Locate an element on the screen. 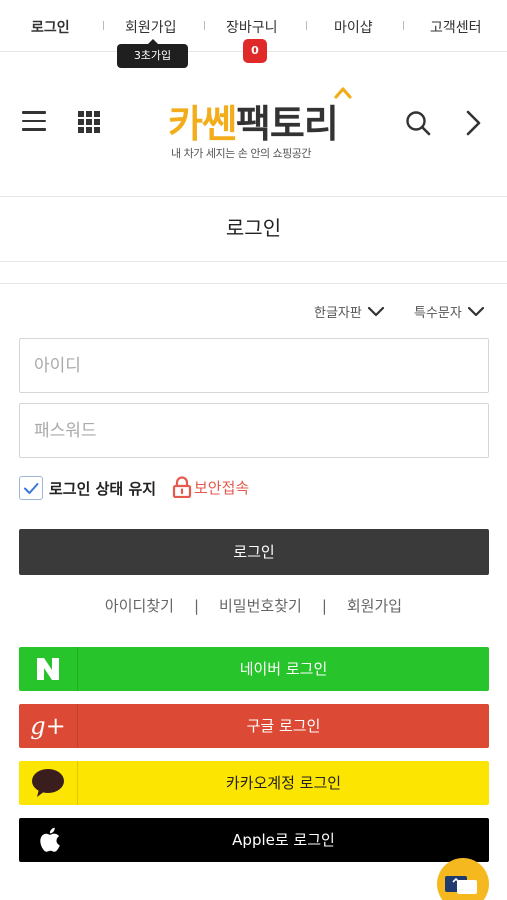 The image size is (507, 900). divider is located at coordinates (253, 283).